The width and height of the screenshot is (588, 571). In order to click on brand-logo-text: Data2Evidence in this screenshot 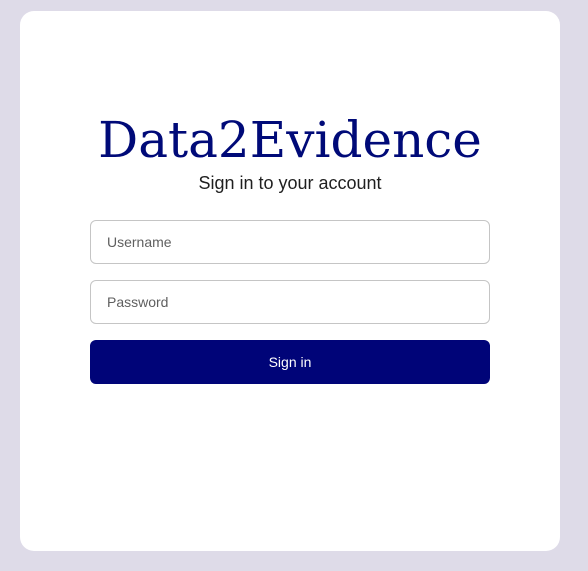, I will do `click(290, 140)`.